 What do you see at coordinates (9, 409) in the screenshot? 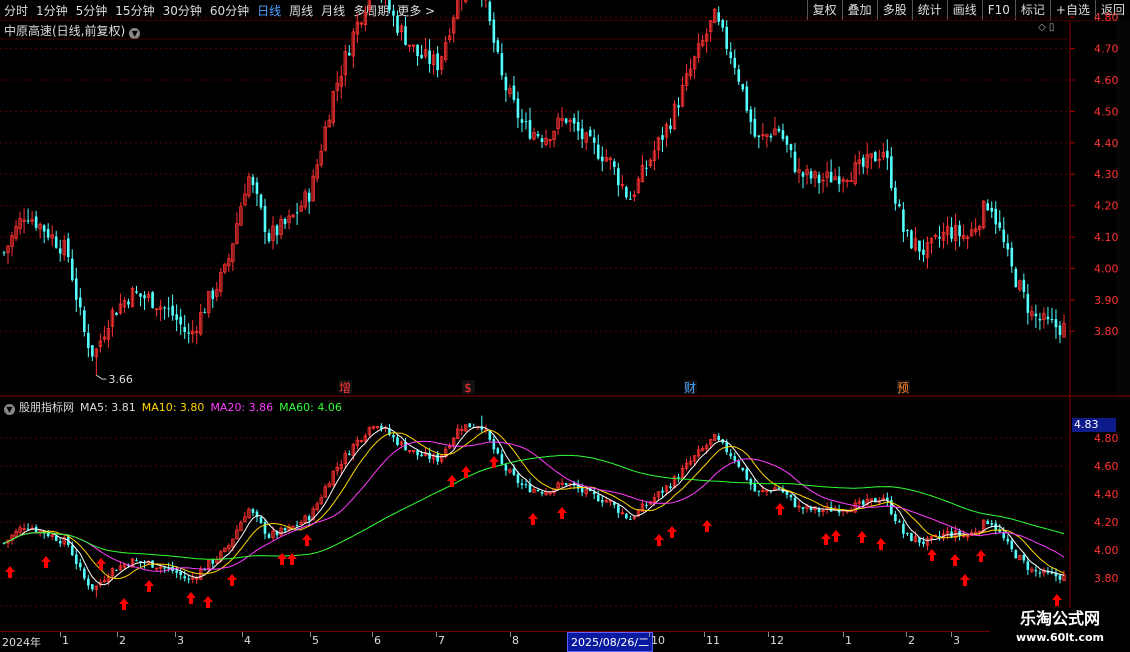
I see `chevron-down-icon: ▼` at bounding box center [9, 409].